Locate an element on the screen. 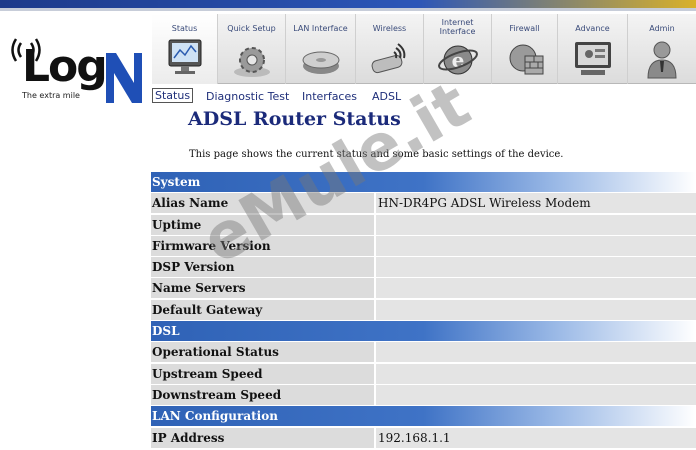  tab-wireless: Wireless is located at coordinates (390, 49).